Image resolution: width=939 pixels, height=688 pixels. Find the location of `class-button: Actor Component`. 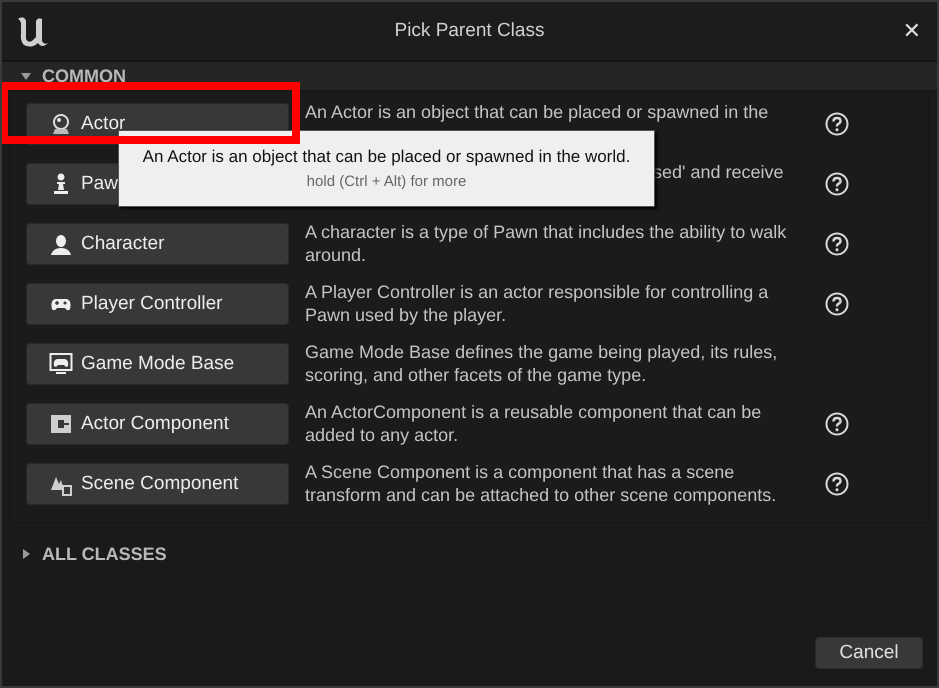

class-button: Actor Component is located at coordinates (157, 424).